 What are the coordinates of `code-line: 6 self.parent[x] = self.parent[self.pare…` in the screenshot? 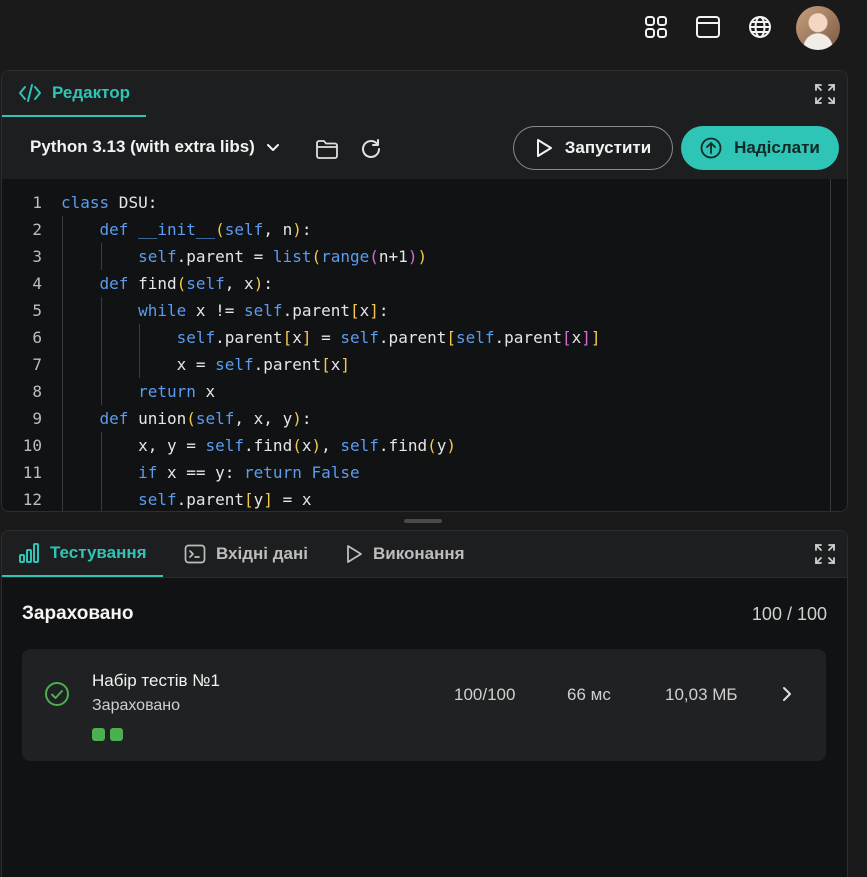 It's located at (424, 337).